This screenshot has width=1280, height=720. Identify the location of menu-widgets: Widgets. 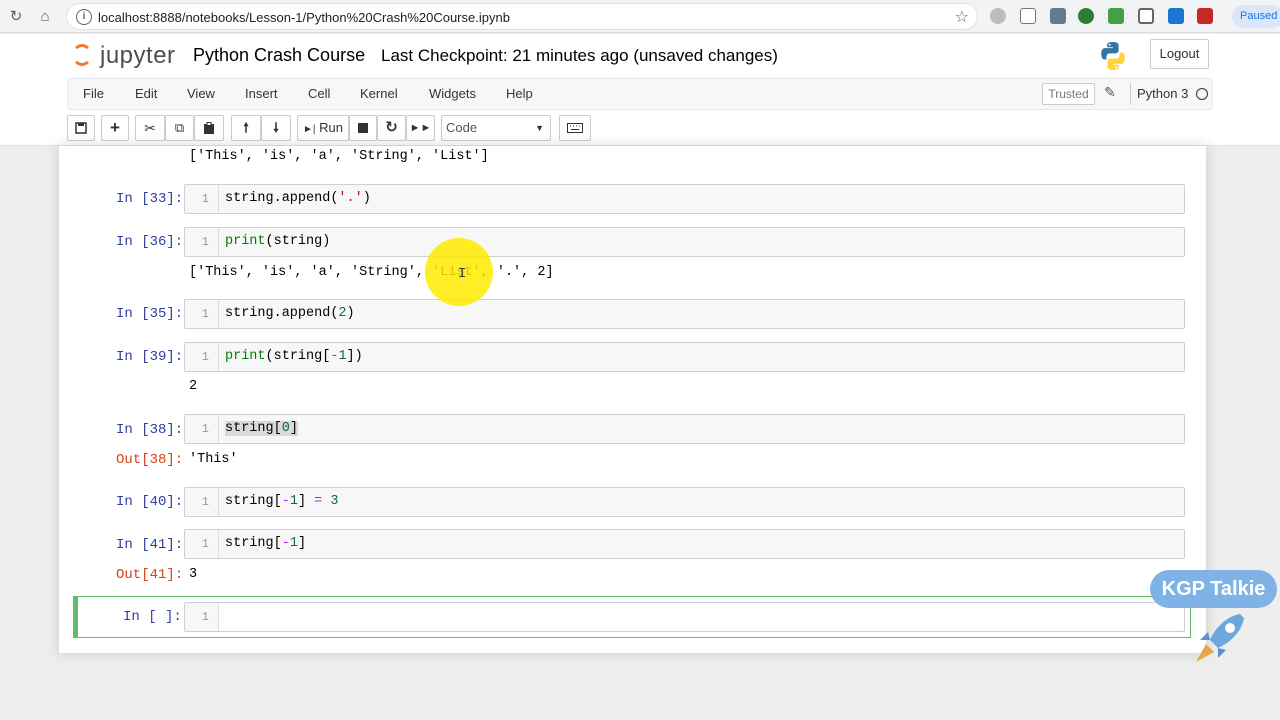
(452, 93).